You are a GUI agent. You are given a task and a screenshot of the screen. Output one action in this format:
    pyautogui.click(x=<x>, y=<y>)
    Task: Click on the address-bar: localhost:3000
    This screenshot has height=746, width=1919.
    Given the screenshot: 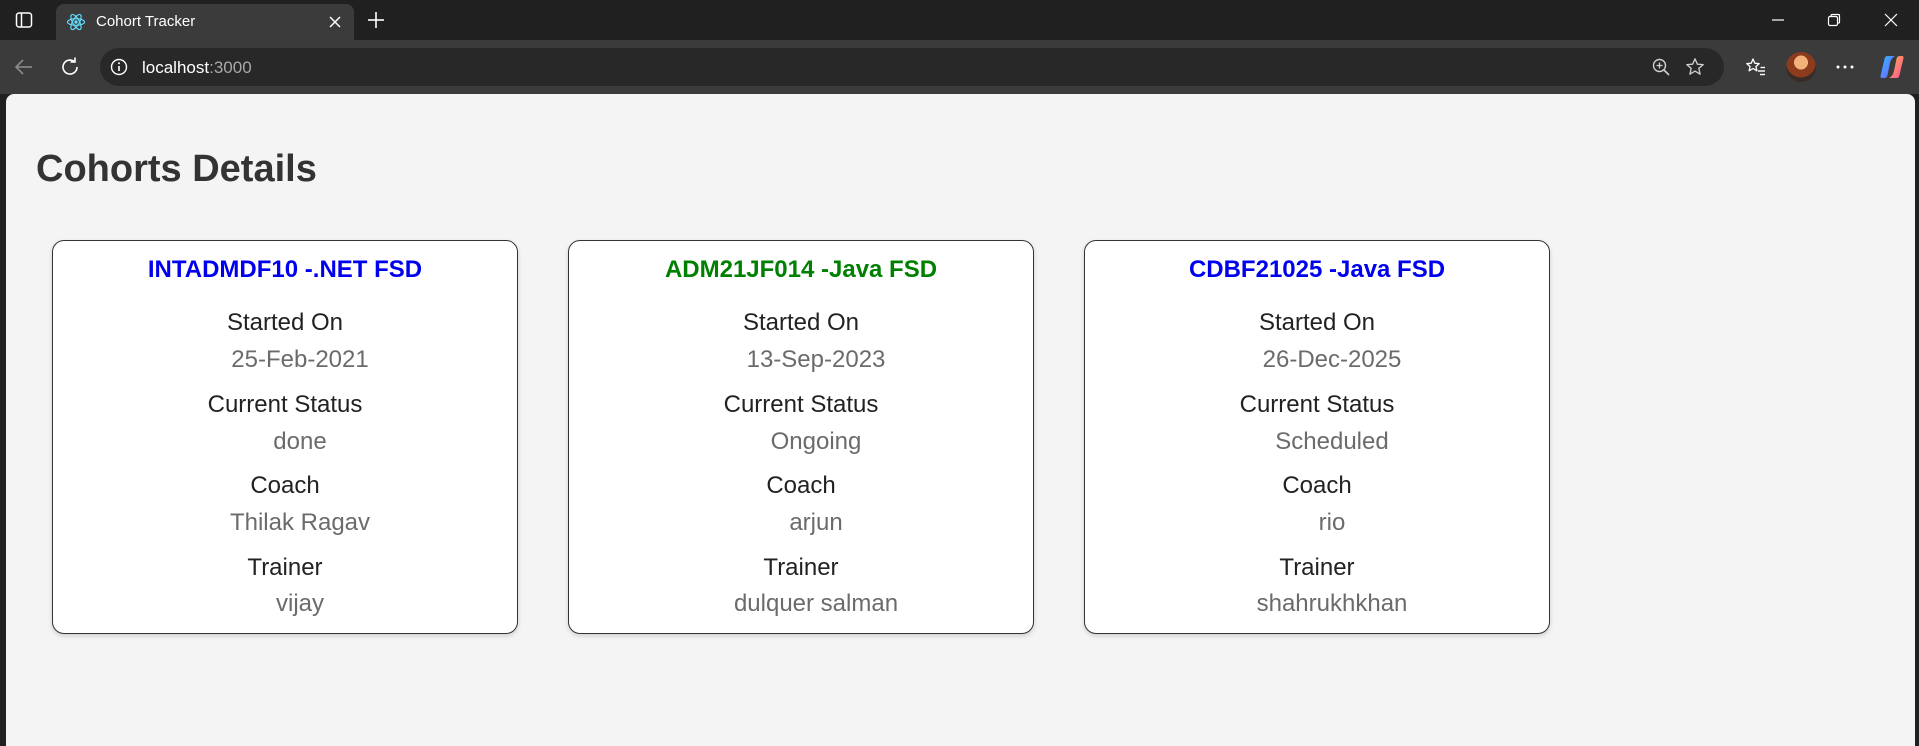 What is the action you would take?
    pyautogui.click(x=912, y=67)
    